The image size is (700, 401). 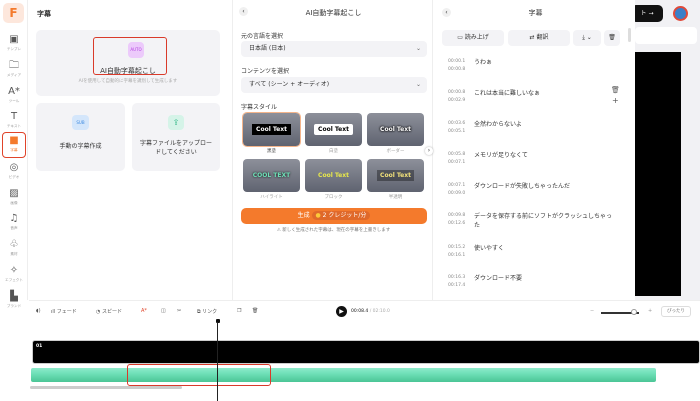 I want to click on preview-area: ト →, so click(x=665, y=150).